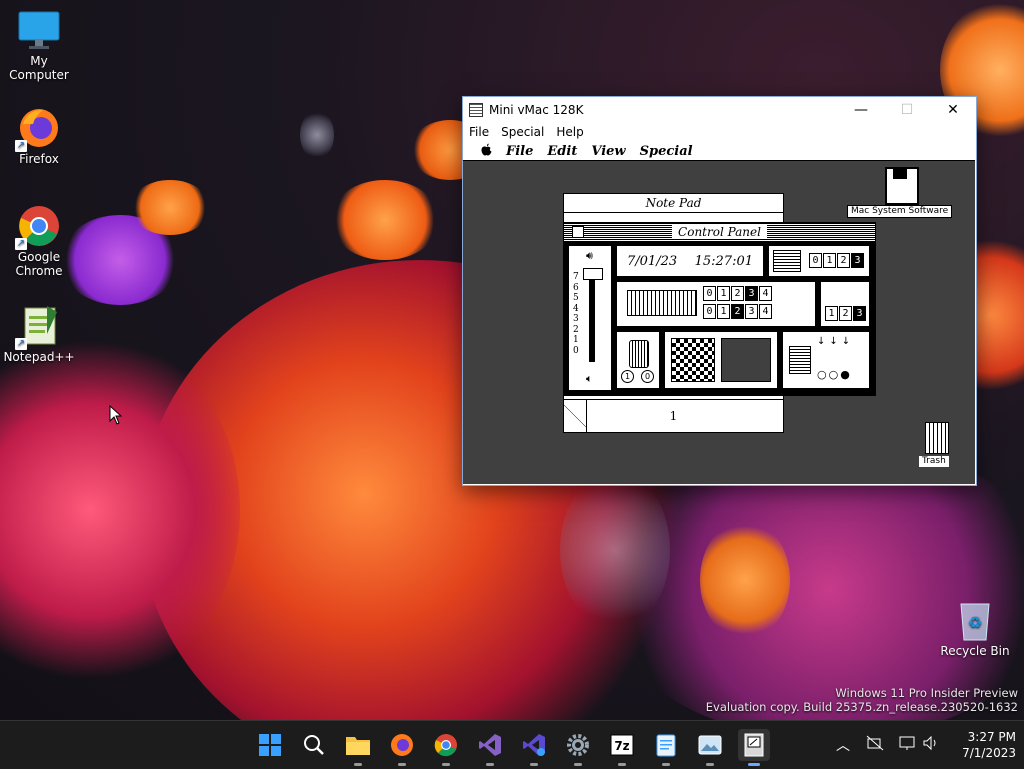  I want to click on key-repeat-digits: 0 1 2 3 4, so click(737, 293).